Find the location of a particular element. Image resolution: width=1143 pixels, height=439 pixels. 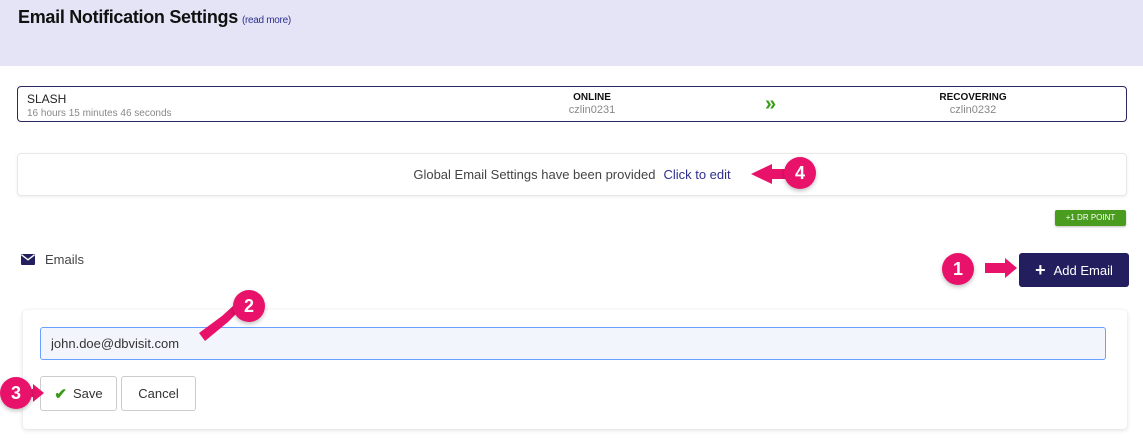

callout-4: 4 is located at coordinates (800, 173).